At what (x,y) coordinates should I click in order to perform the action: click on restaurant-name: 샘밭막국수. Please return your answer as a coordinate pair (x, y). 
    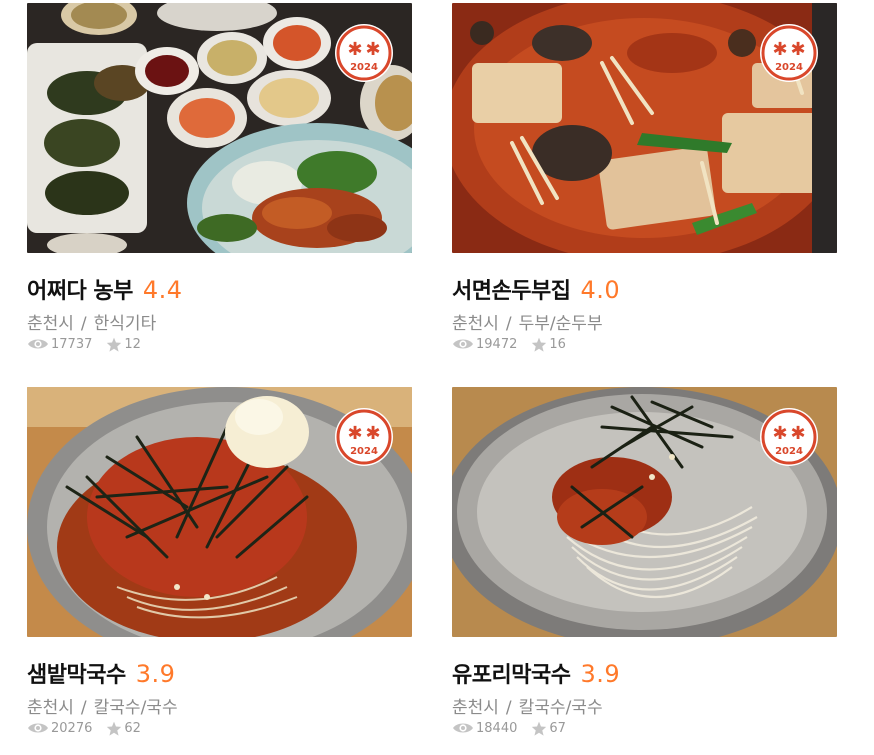
    Looking at the image, I should click on (76, 673).